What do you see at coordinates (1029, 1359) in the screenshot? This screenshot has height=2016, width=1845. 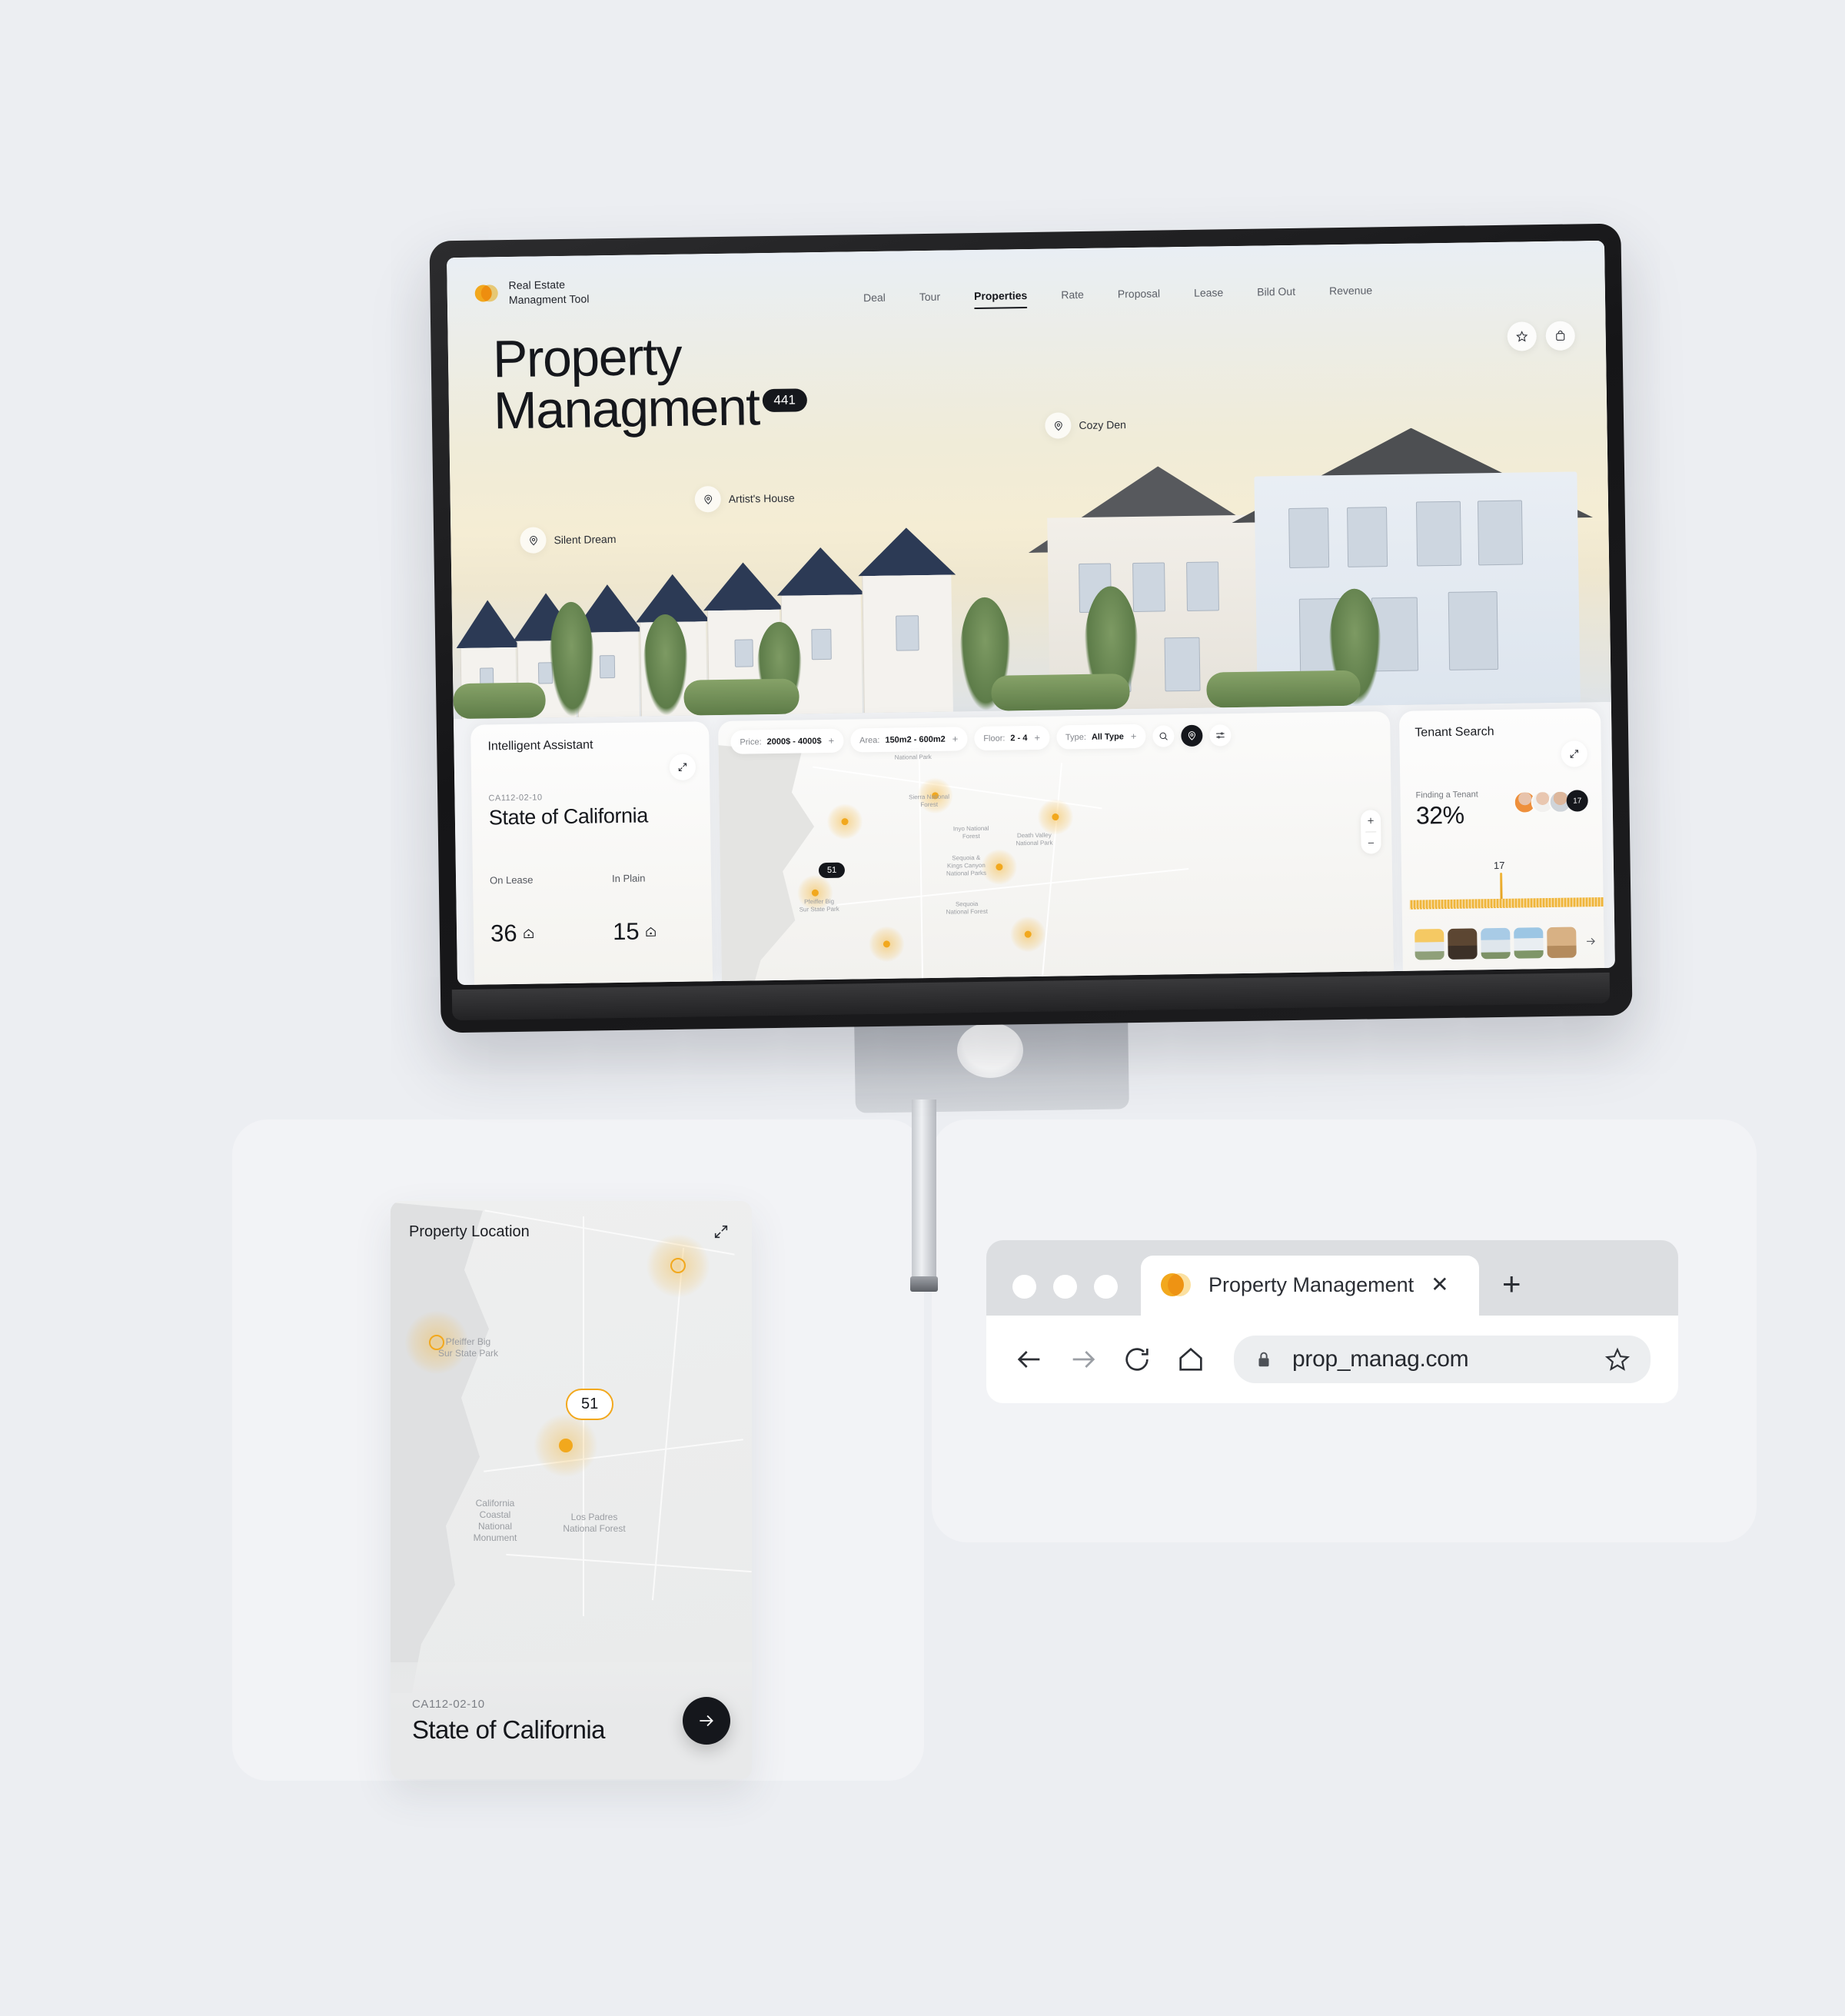 I see `back-button` at bounding box center [1029, 1359].